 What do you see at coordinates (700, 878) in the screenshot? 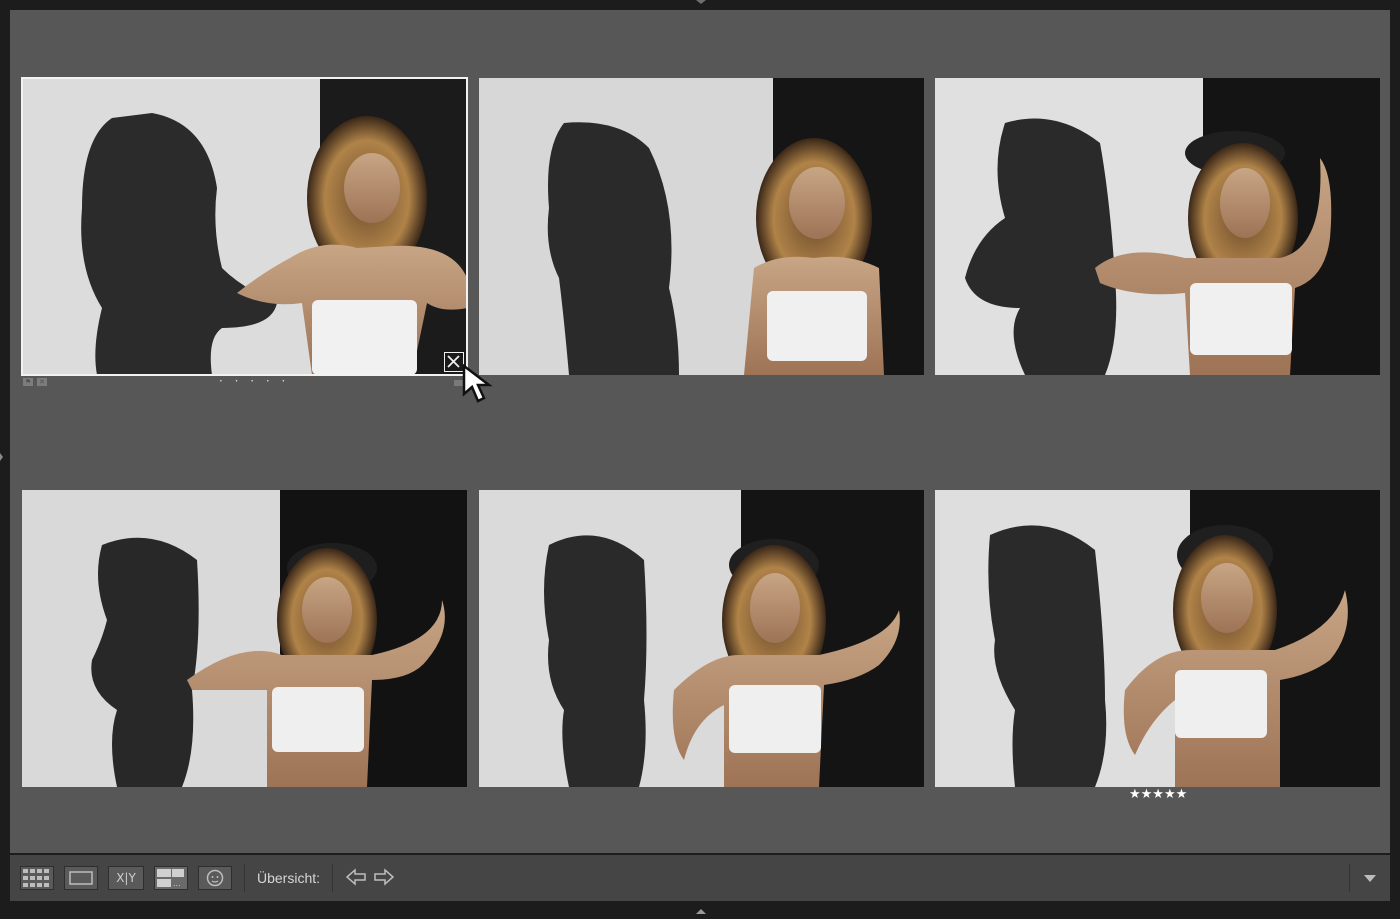
I see `toolbar: X|Y ... Übersicht:` at bounding box center [700, 878].